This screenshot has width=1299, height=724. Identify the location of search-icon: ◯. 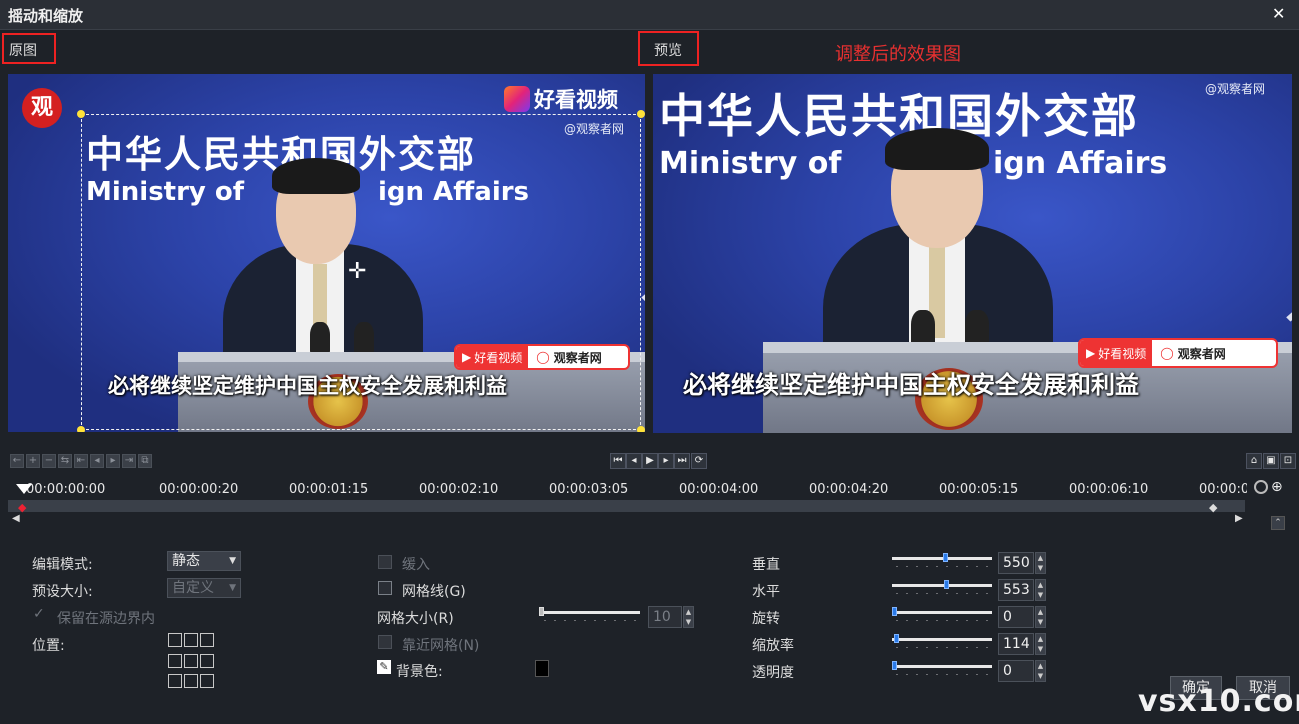
(1167, 353).